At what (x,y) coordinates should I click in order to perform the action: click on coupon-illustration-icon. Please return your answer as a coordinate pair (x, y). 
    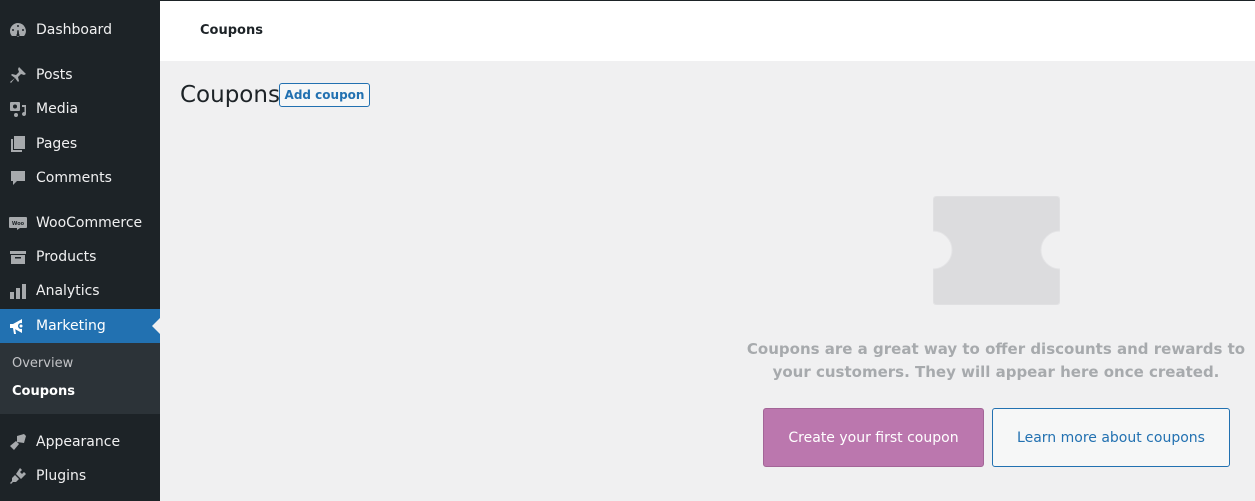
    Looking at the image, I should click on (996, 250).